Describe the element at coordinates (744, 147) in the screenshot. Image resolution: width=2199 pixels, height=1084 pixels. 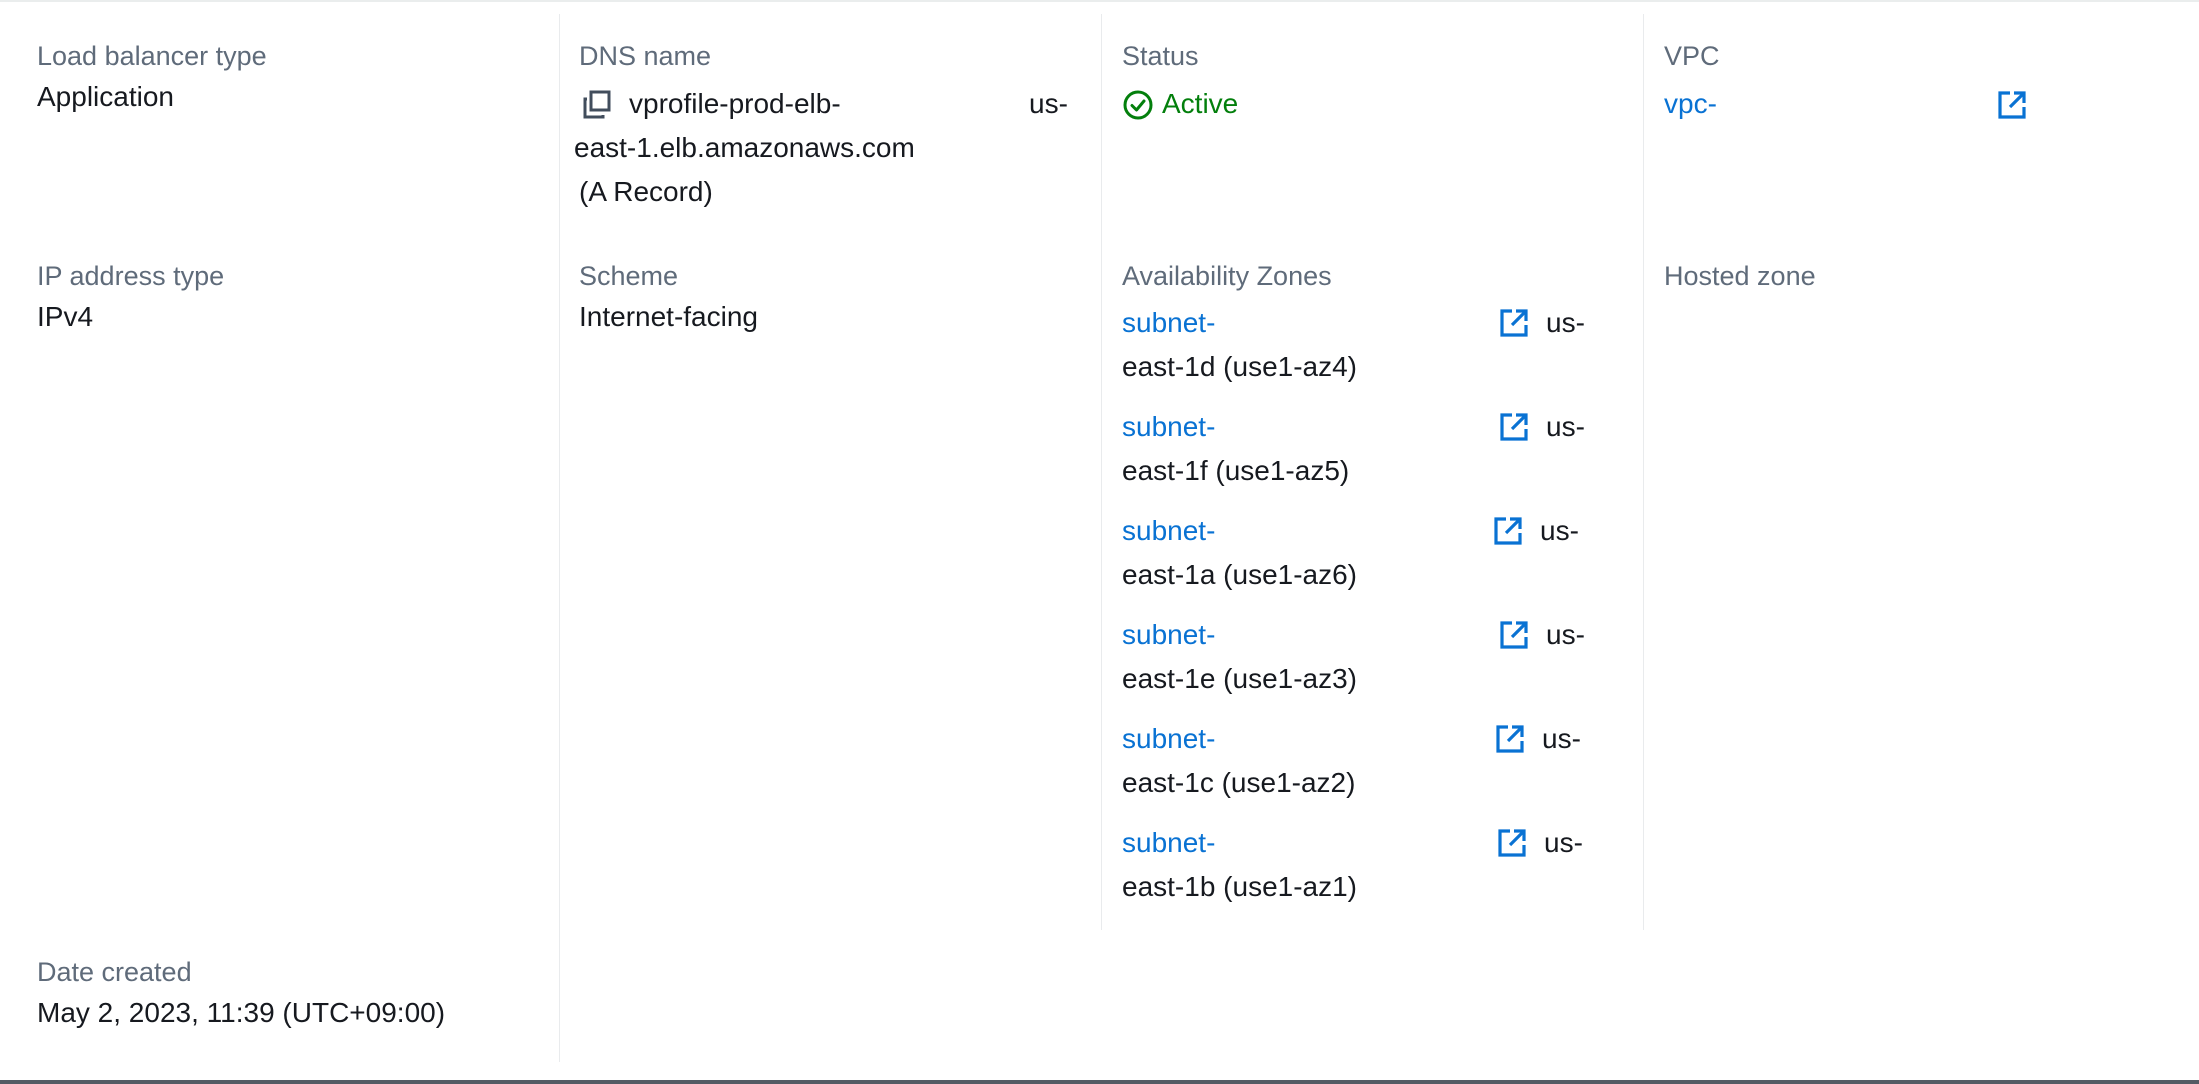
I see `dns-name-text: east-1.elb.amazonaws.com` at that location.